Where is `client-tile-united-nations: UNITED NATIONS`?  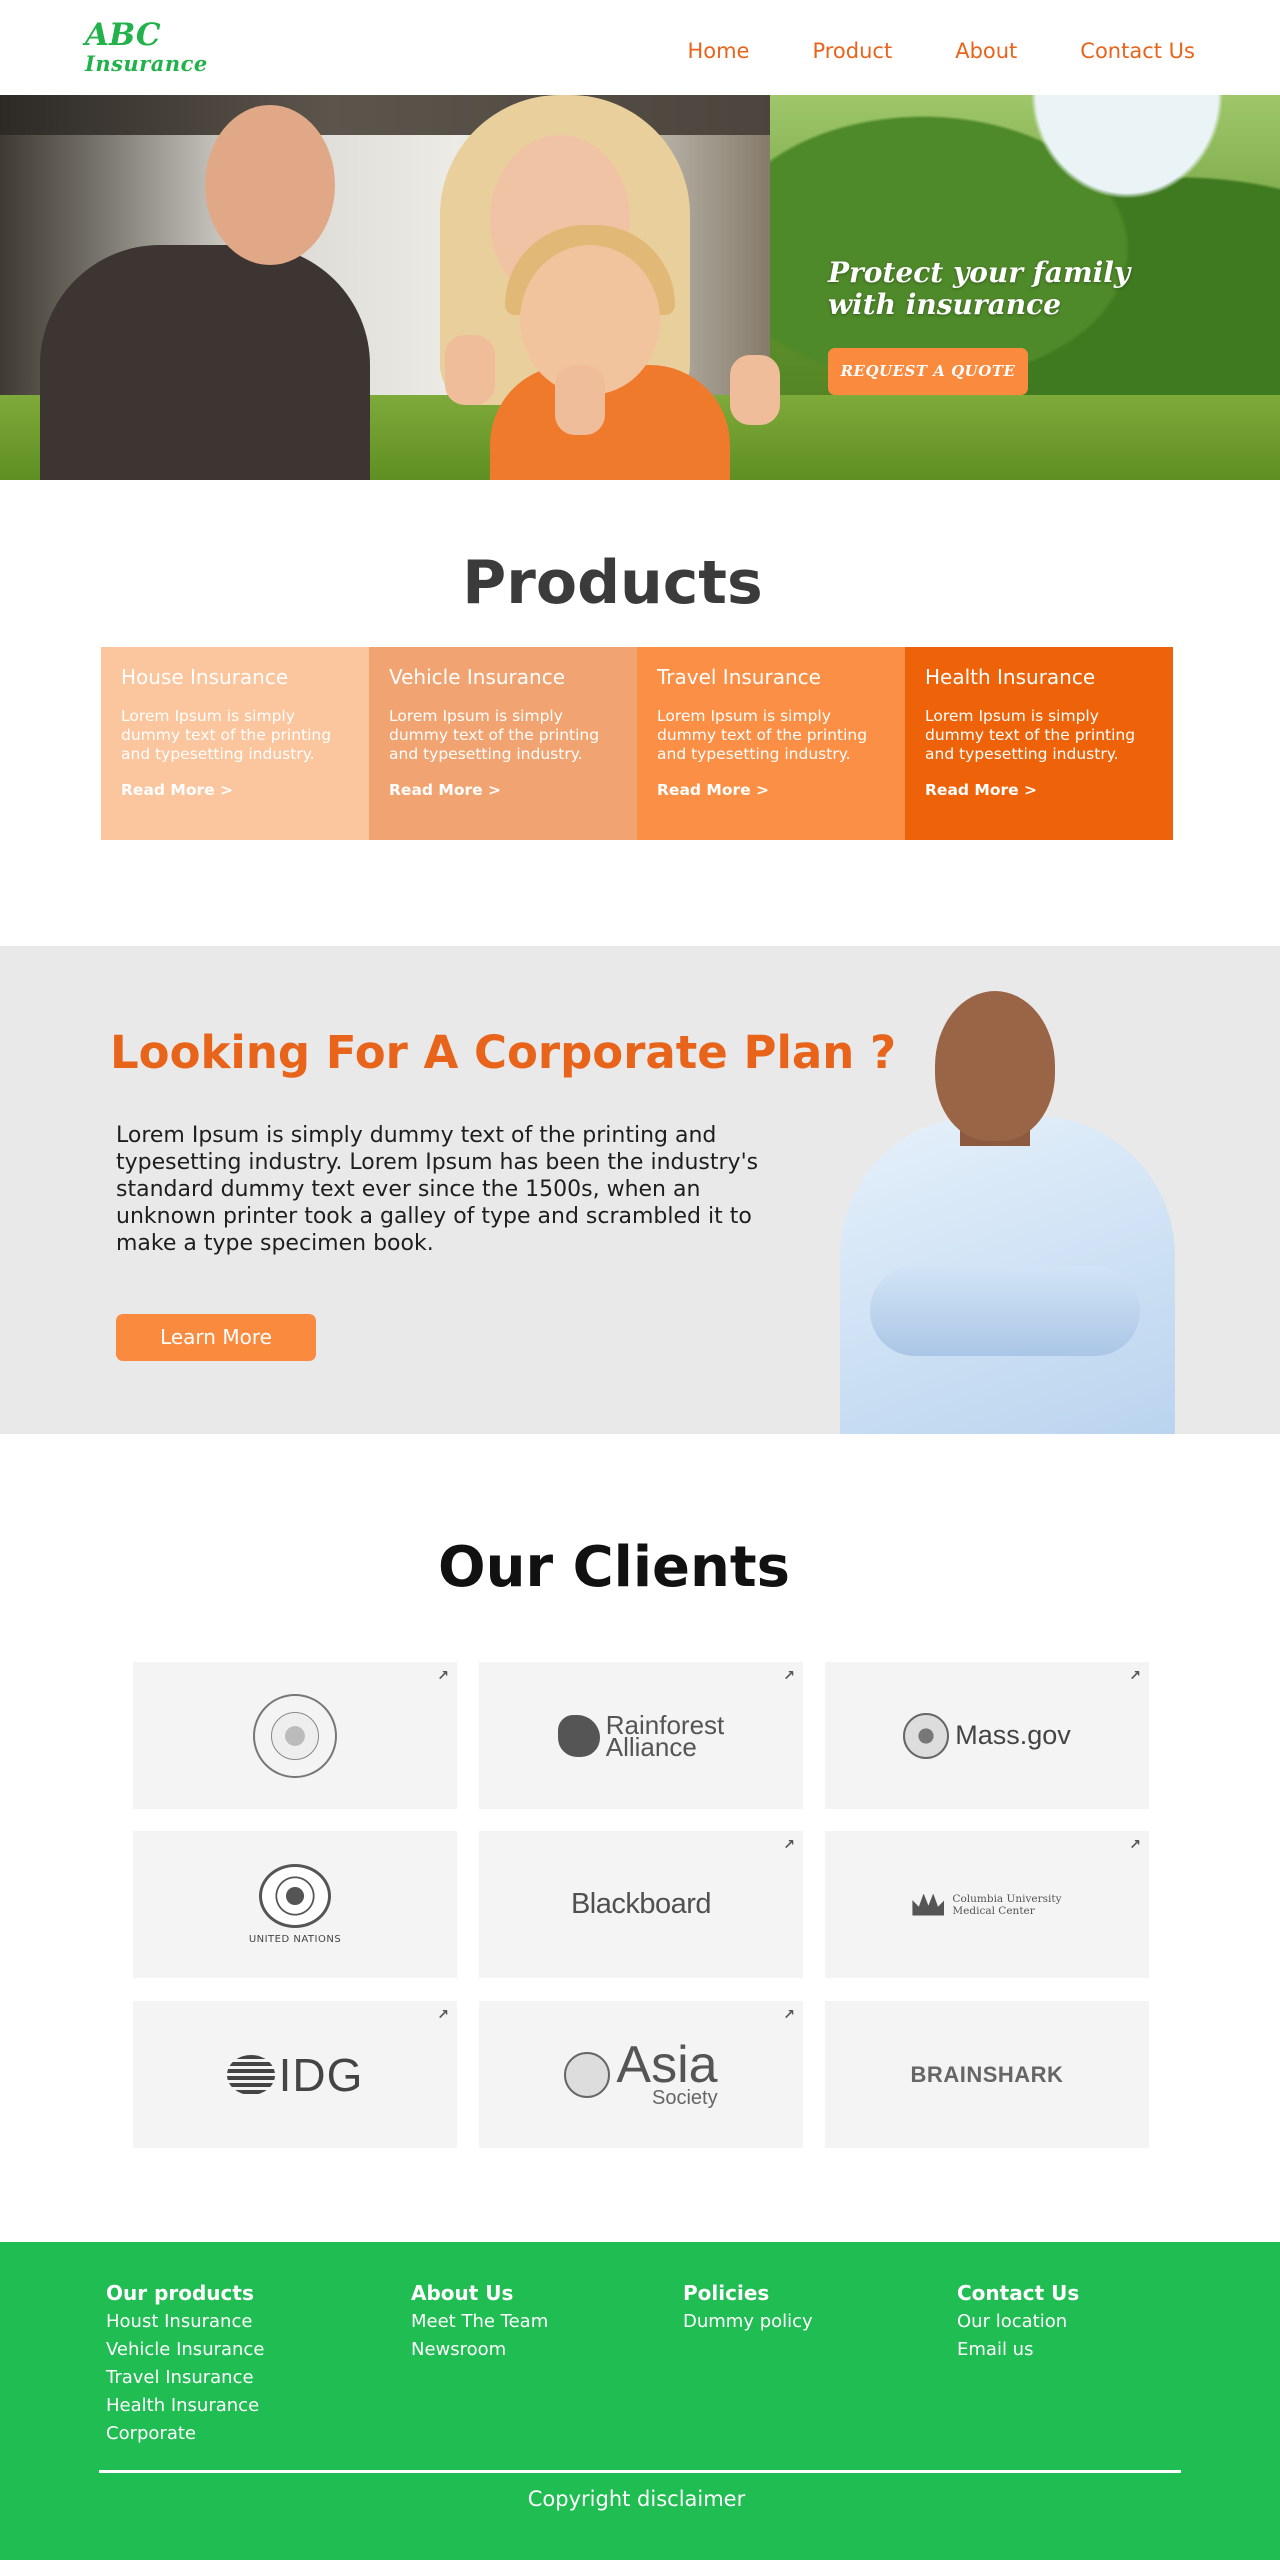 client-tile-united-nations: UNITED NATIONS is located at coordinates (295, 1904).